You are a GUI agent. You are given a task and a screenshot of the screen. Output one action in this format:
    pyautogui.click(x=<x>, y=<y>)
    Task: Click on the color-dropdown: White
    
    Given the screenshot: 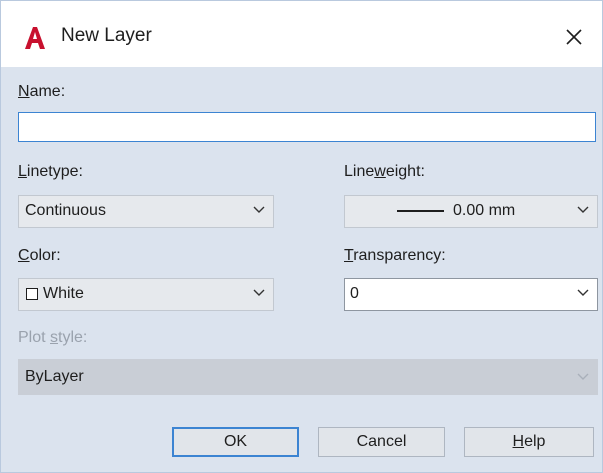 What is the action you would take?
    pyautogui.click(x=146, y=294)
    